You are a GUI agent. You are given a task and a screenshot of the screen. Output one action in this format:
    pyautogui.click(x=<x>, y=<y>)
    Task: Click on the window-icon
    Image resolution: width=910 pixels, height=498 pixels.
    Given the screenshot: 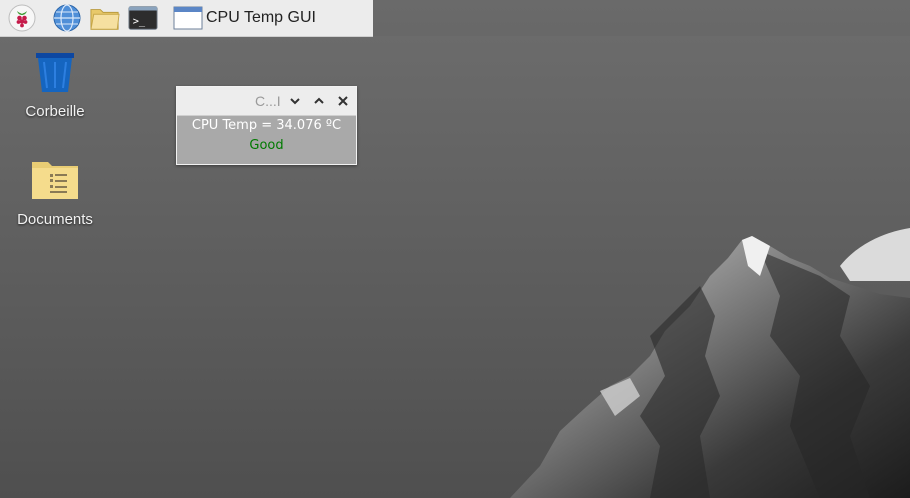 What is the action you would take?
    pyautogui.click(x=188, y=18)
    